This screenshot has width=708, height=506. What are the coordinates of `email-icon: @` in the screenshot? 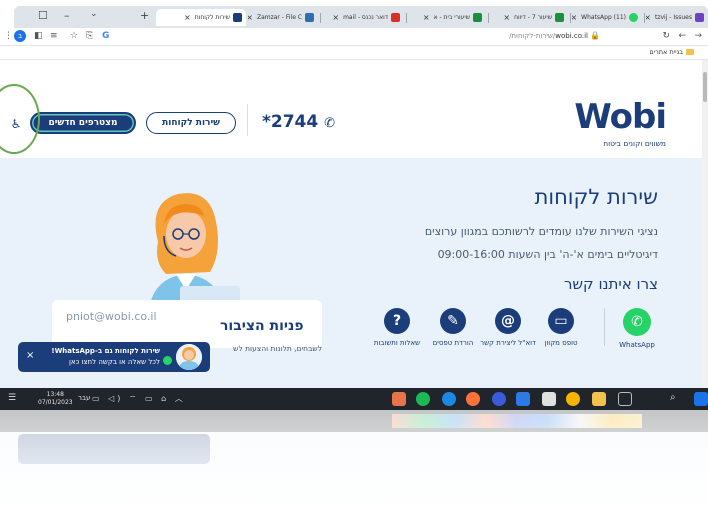 It's located at (508, 321).